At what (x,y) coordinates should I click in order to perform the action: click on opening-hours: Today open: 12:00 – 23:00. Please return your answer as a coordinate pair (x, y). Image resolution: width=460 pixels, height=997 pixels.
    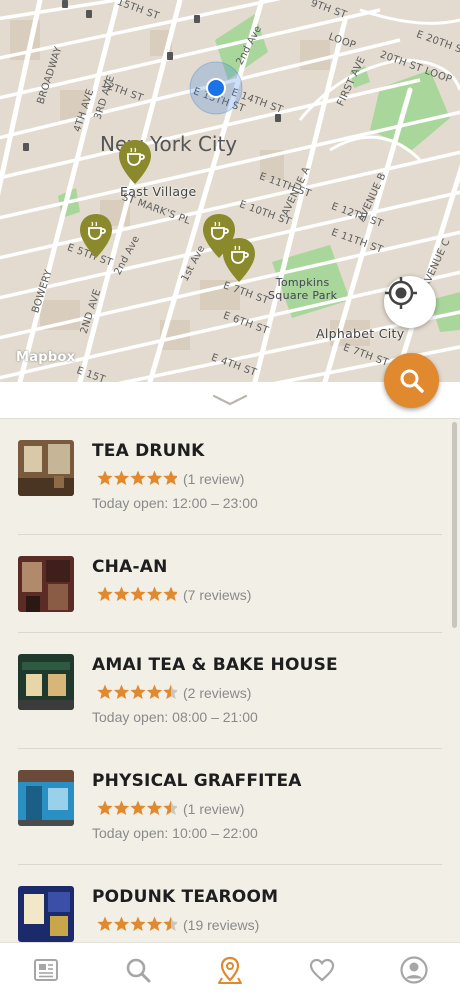
    Looking at the image, I should click on (175, 503).